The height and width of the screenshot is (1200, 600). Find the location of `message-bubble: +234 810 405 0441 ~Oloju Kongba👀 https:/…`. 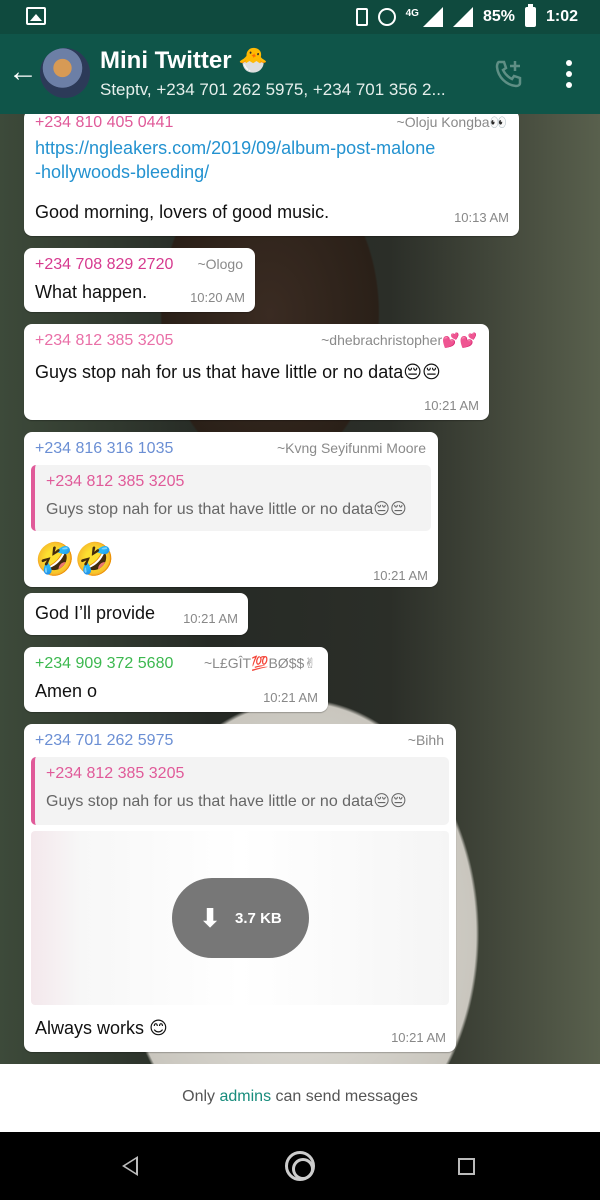

message-bubble: +234 810 405 0441 ~Oloju Kongba👀 https:/… is located at coordinates (271, 175).